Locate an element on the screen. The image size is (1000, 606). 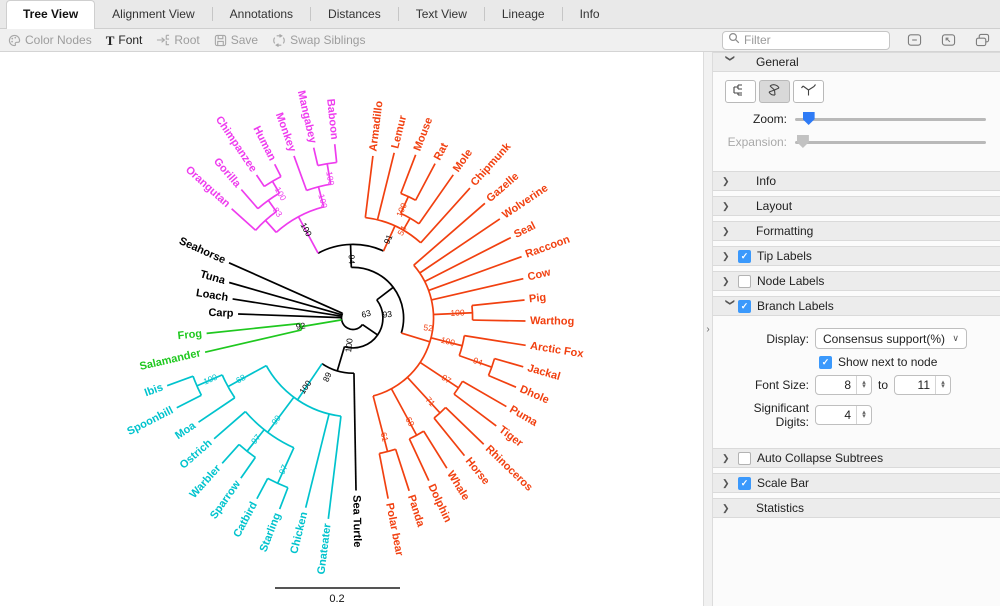
svg-text: Mole is located at coordinates (463, 160).